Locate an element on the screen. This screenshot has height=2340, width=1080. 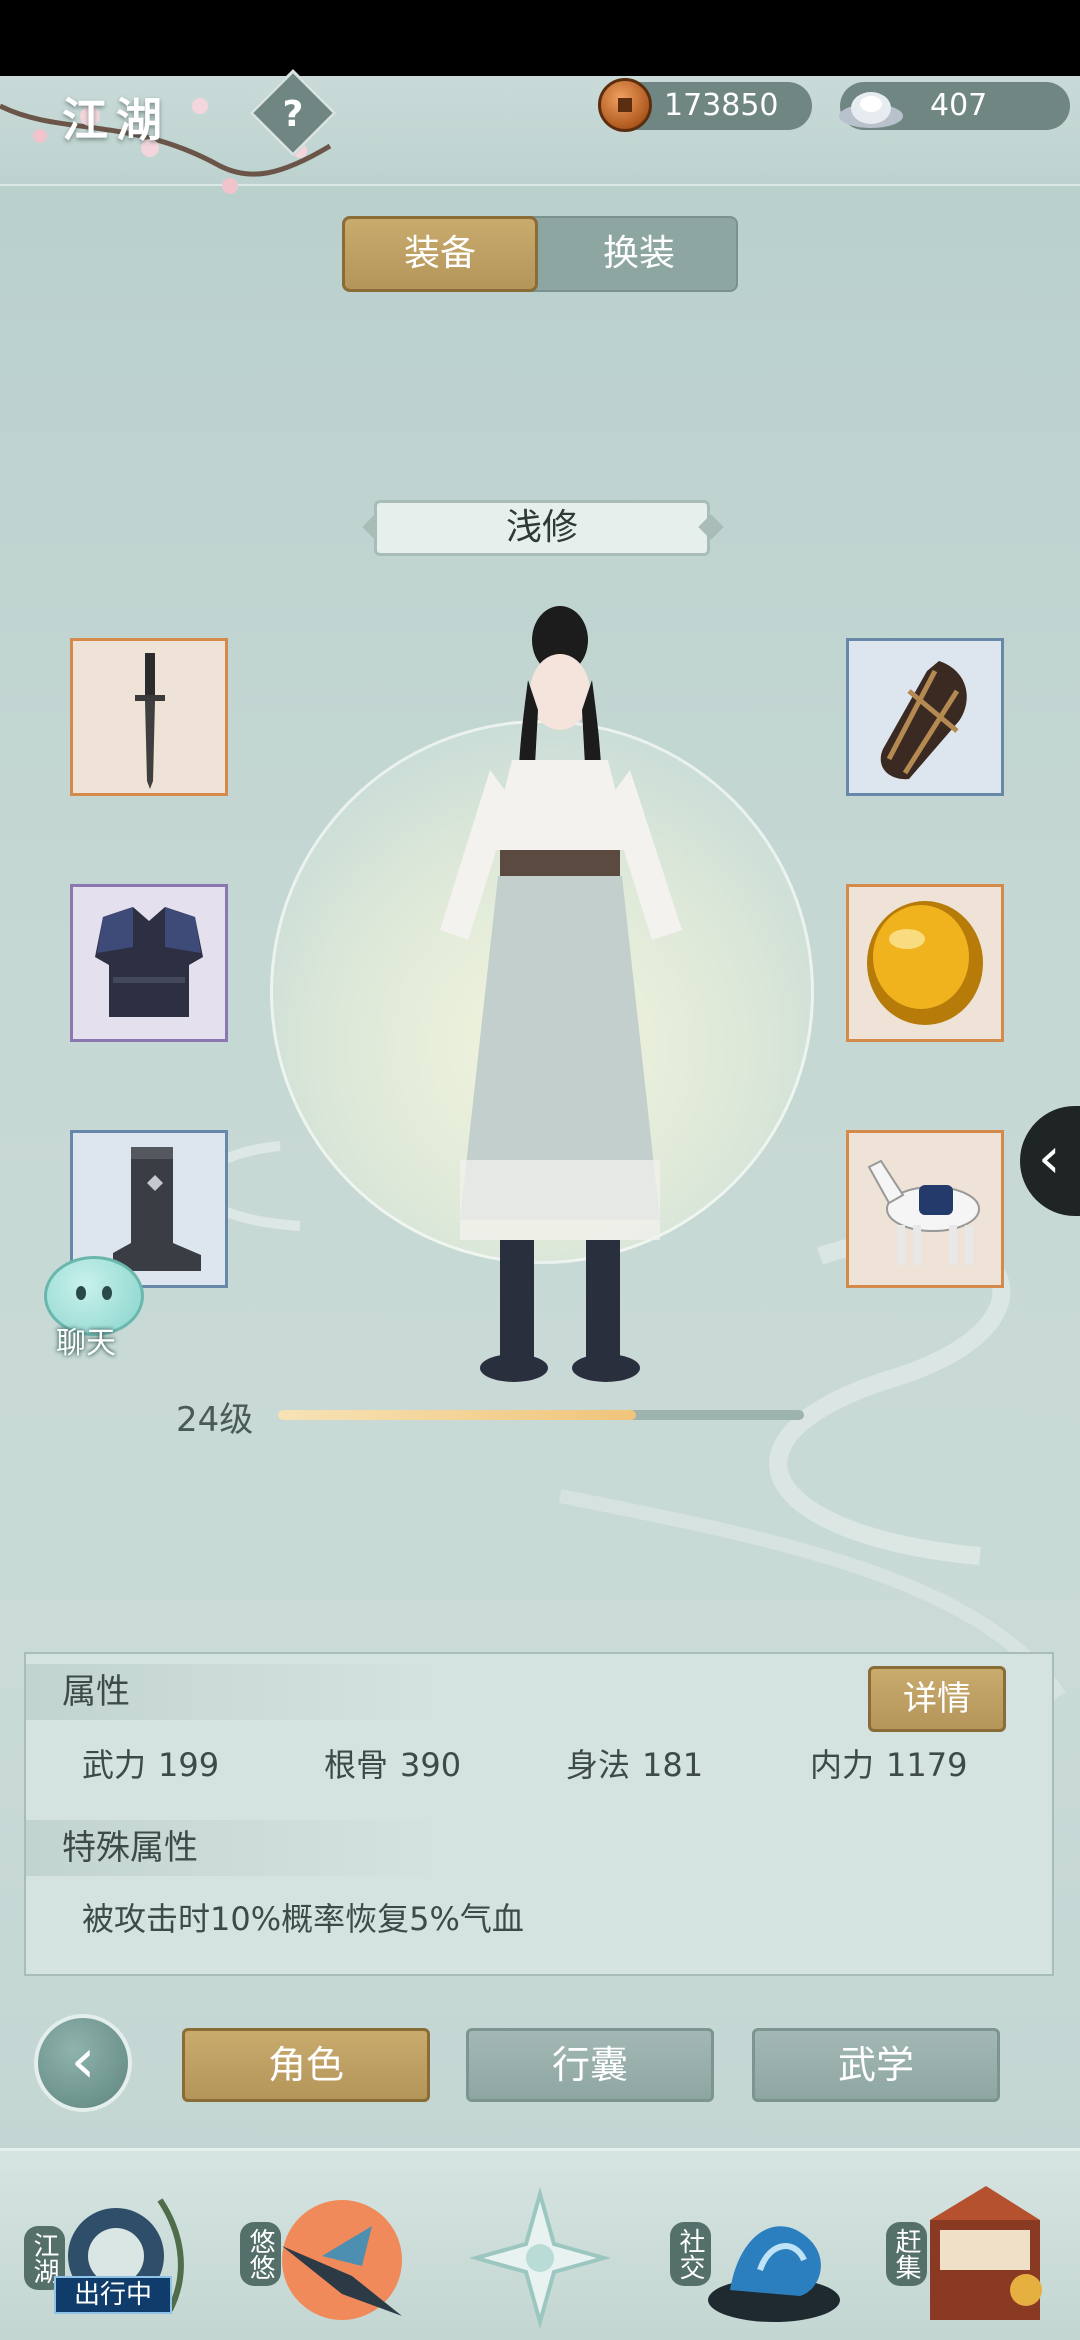
equip-slot-bracer is located at coordinates (925, 717).